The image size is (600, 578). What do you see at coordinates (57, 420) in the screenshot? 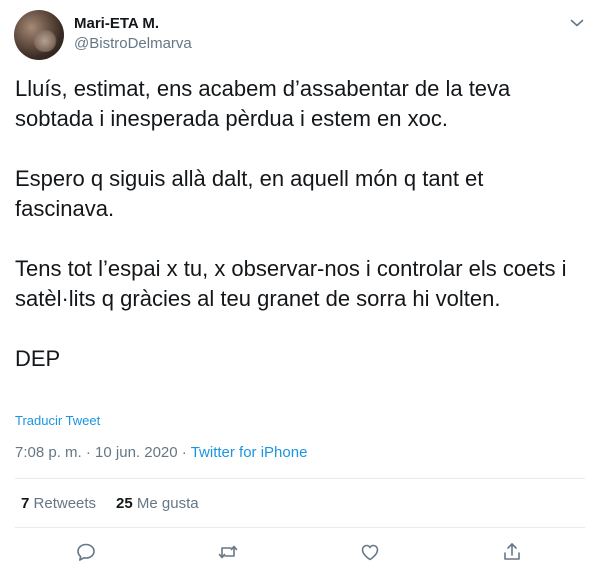
I see `translate-tweet-link: Traducir Tweet` at bounding box center [57, 420].